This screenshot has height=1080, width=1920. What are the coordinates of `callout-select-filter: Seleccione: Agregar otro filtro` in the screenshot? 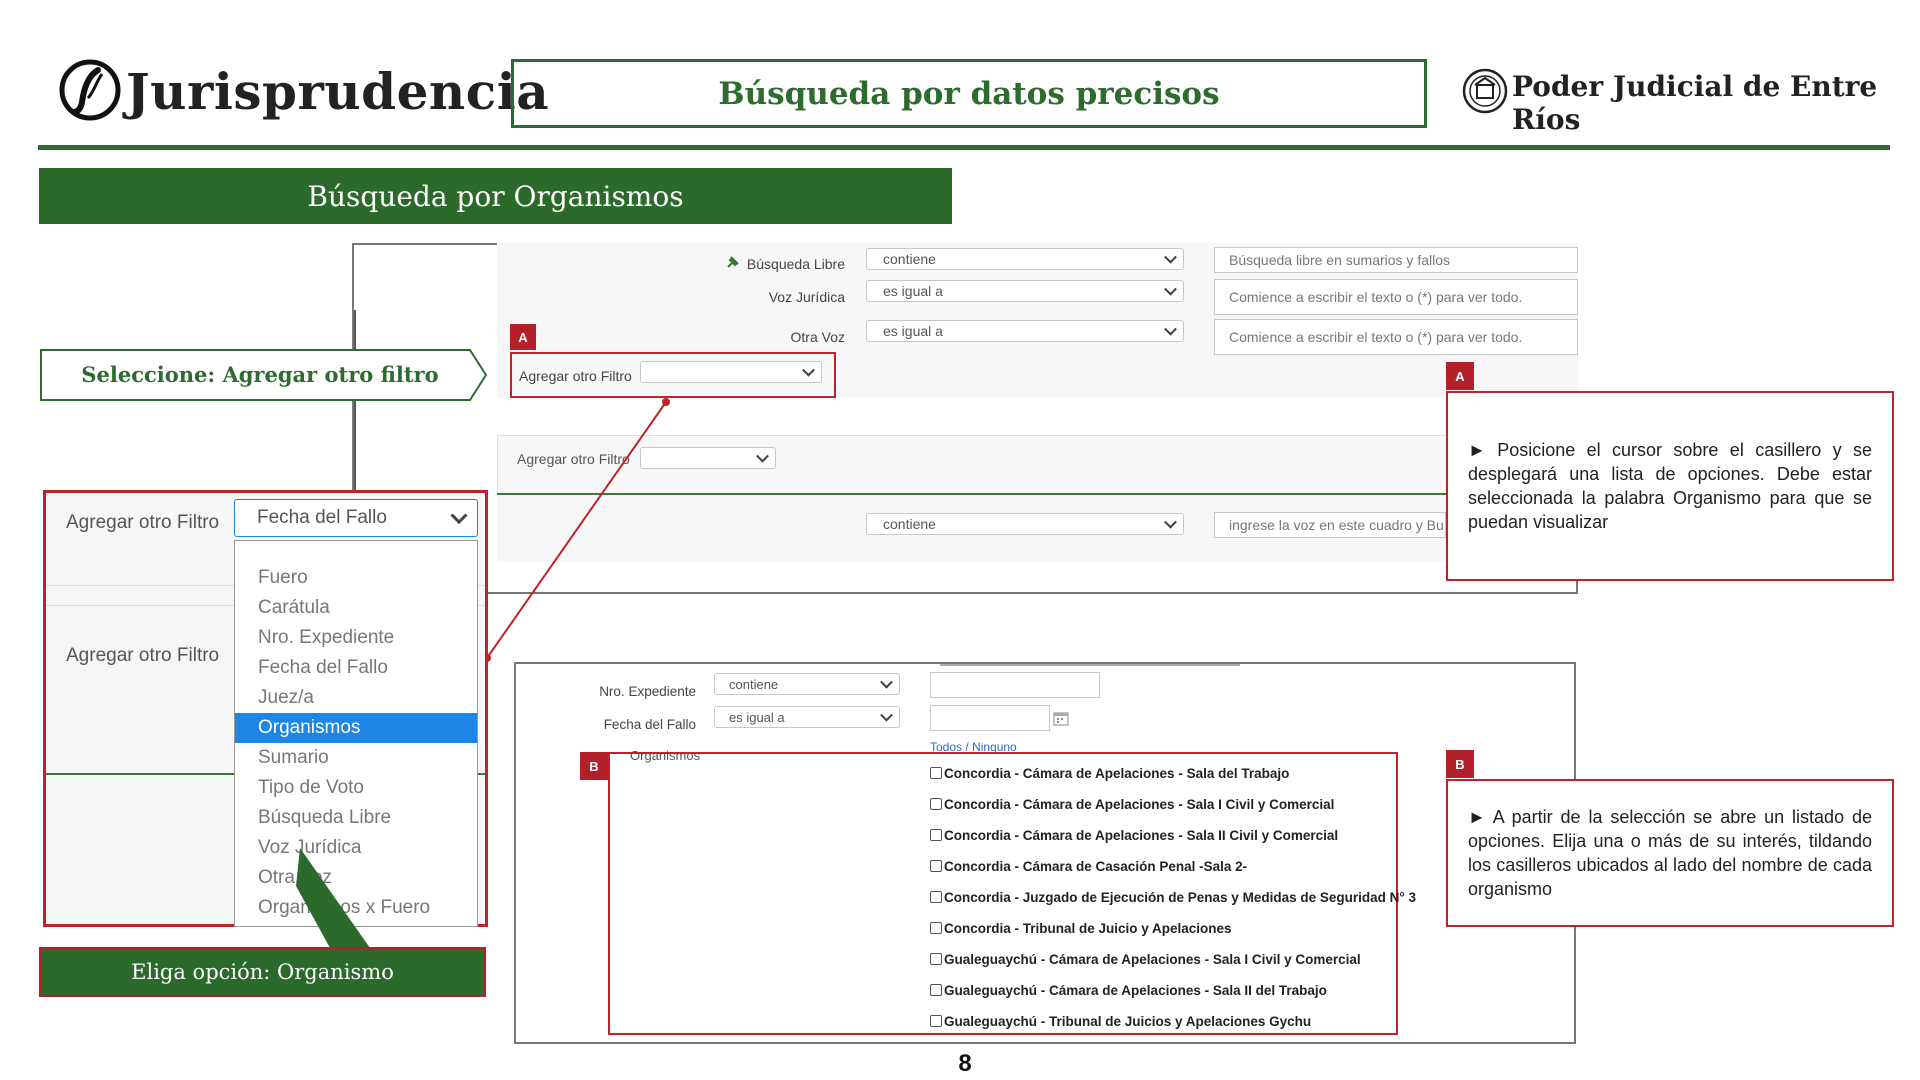 It's located at (260, 374).